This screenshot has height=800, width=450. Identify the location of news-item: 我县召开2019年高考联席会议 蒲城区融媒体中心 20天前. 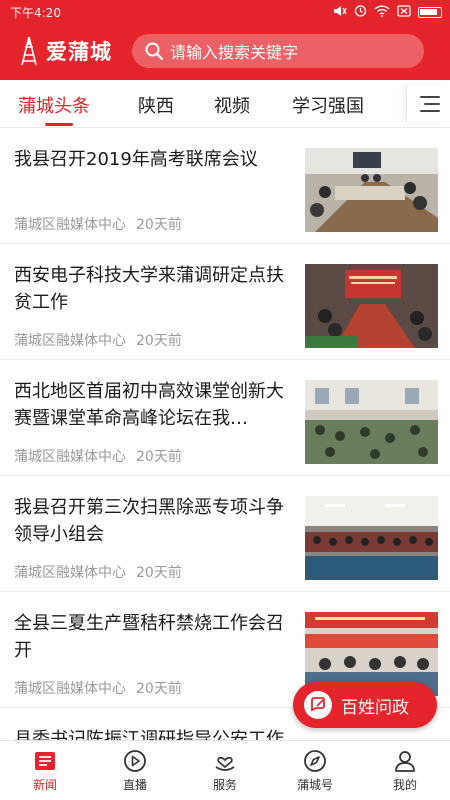
(225, 186).